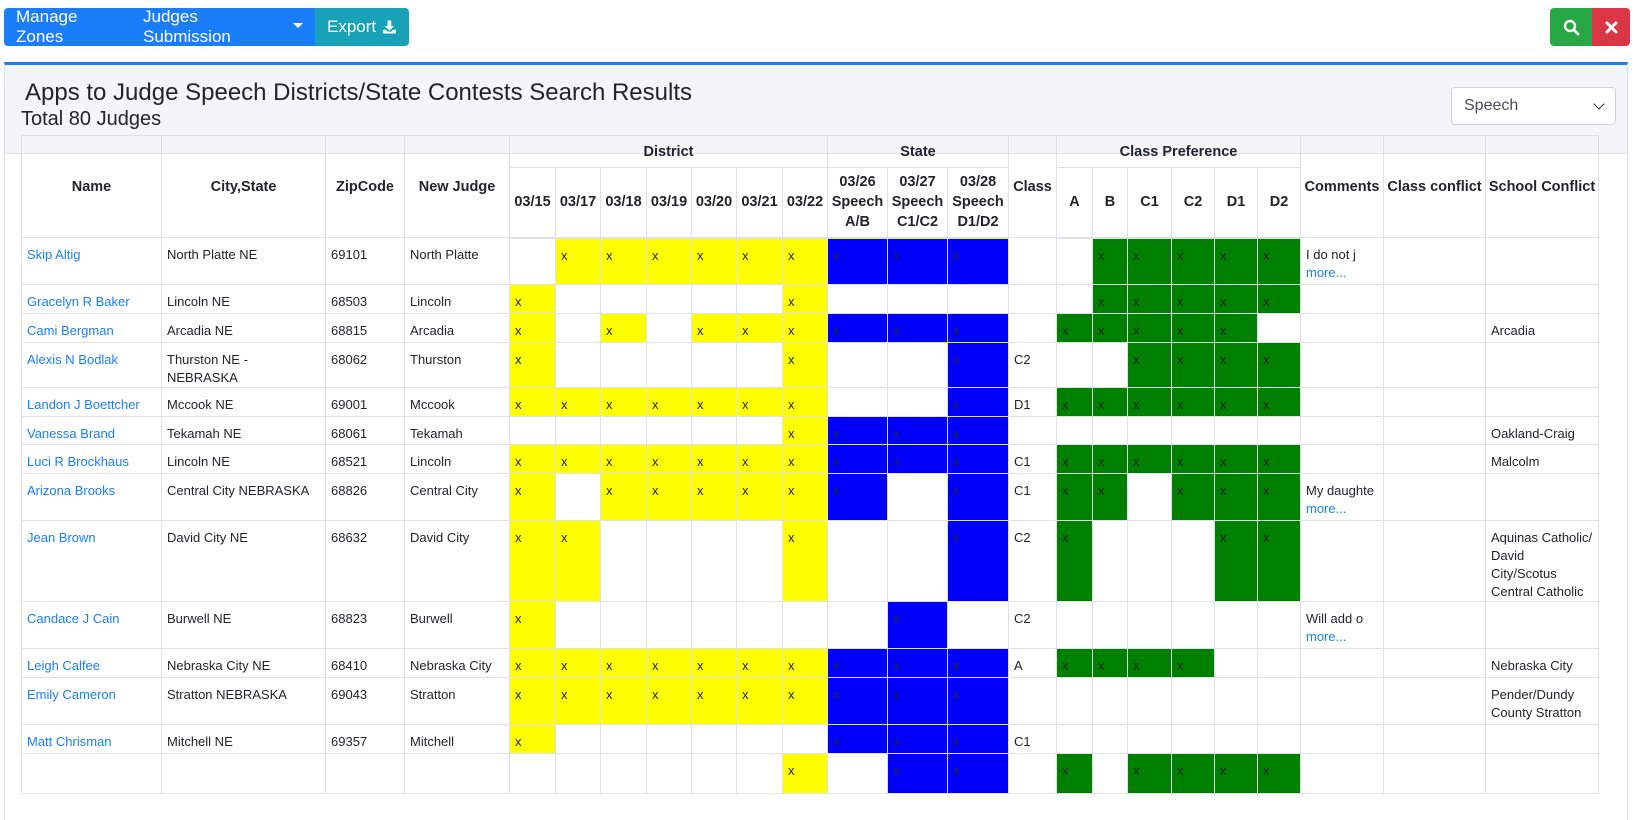 Image resolution: width=1634 pixels, height=820 pixels. What do you see at coordinates (72, 359) in the screenshot?
I see `judge-name-link: Alexis N Bodlak` at bounding box center [72, 359].